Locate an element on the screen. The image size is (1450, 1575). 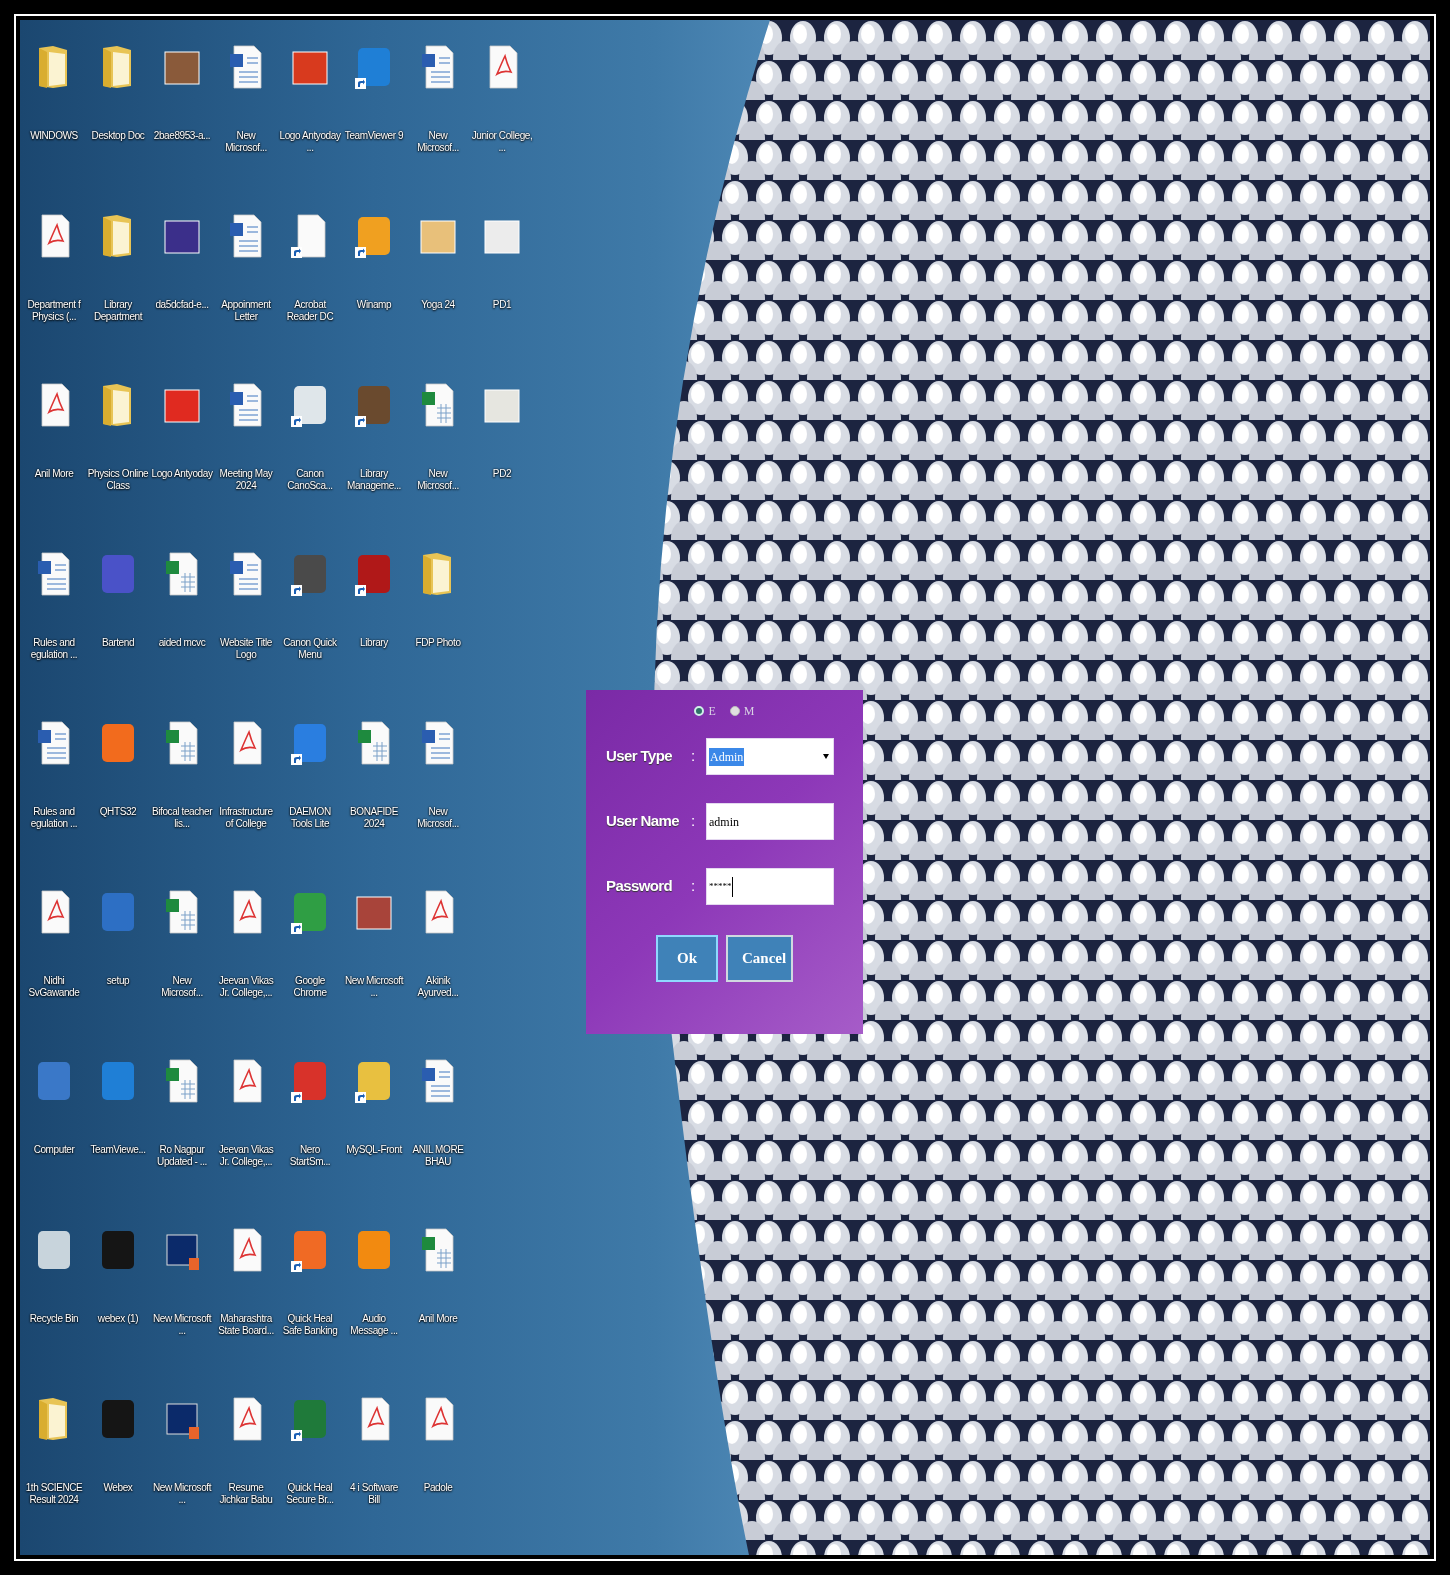
password-value: ***** is located at coordinates (720, 886).